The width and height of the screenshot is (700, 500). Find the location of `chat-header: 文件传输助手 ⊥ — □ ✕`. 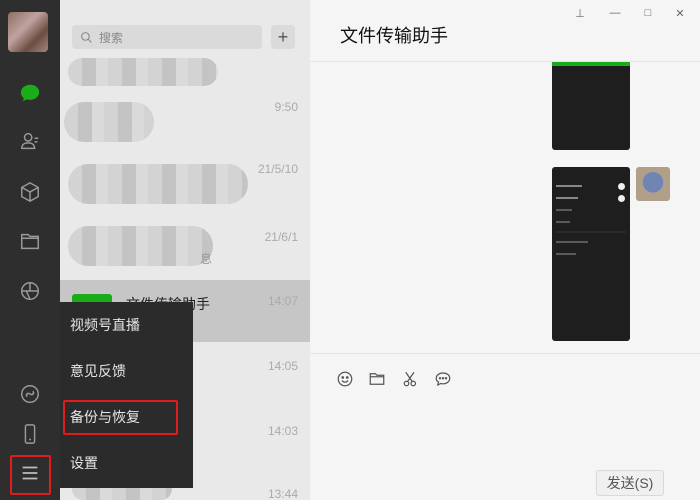

chat-header: 文件传输助手 ⊥ — □ ✕ is located at coordinates (505, 31).